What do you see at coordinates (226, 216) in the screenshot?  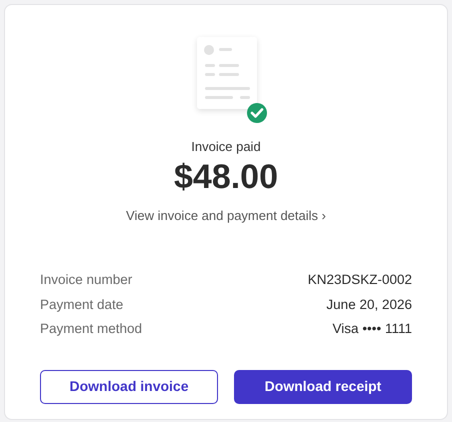 I see `details-link: View invoice and payment details ›` at bounding box center [226, 216].